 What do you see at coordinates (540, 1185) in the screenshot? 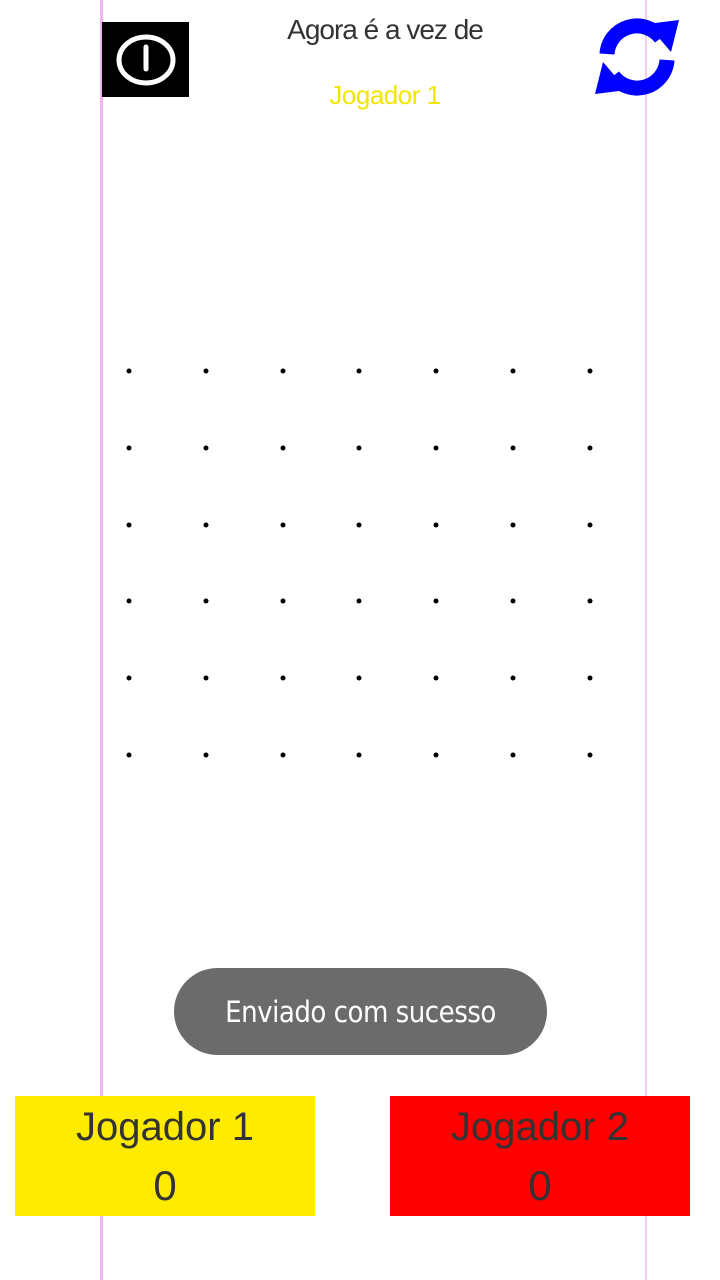
I see `player-2-score: 0` at bounding box center [540, 1185].